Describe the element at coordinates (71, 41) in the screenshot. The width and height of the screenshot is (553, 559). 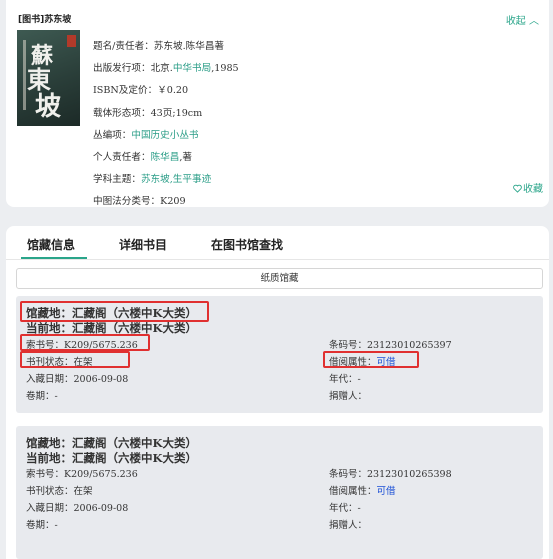
I see `cover-seal` at that location.